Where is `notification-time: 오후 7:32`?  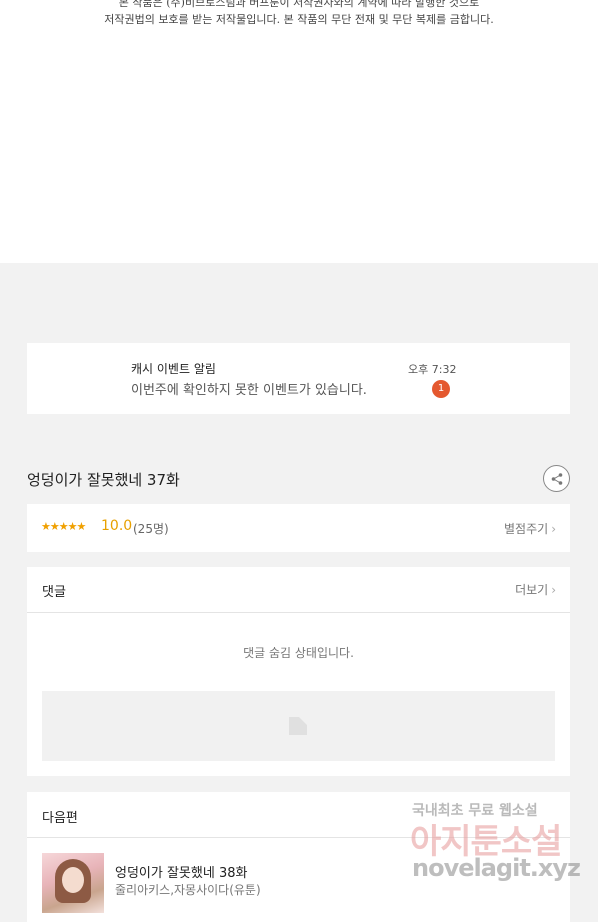 notification-time: 오후 7:32 is located at coordinates (432, 369).